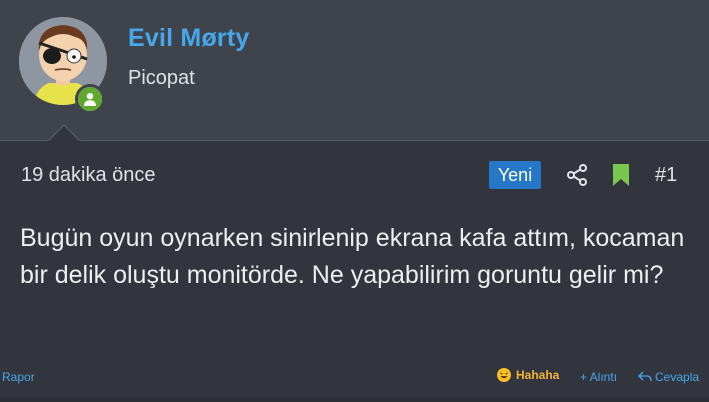  Describe the element at coordinates (64, 134) in the screenshot. I see `header-pointer` at that location.